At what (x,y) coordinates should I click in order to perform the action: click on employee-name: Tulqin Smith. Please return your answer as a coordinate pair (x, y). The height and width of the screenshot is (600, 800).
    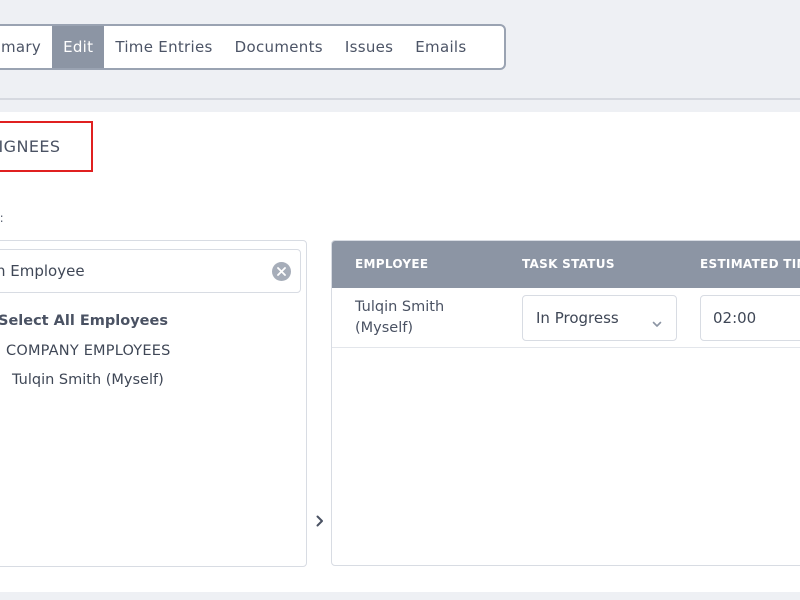
    Looking at the image, I should click on (400, 307).